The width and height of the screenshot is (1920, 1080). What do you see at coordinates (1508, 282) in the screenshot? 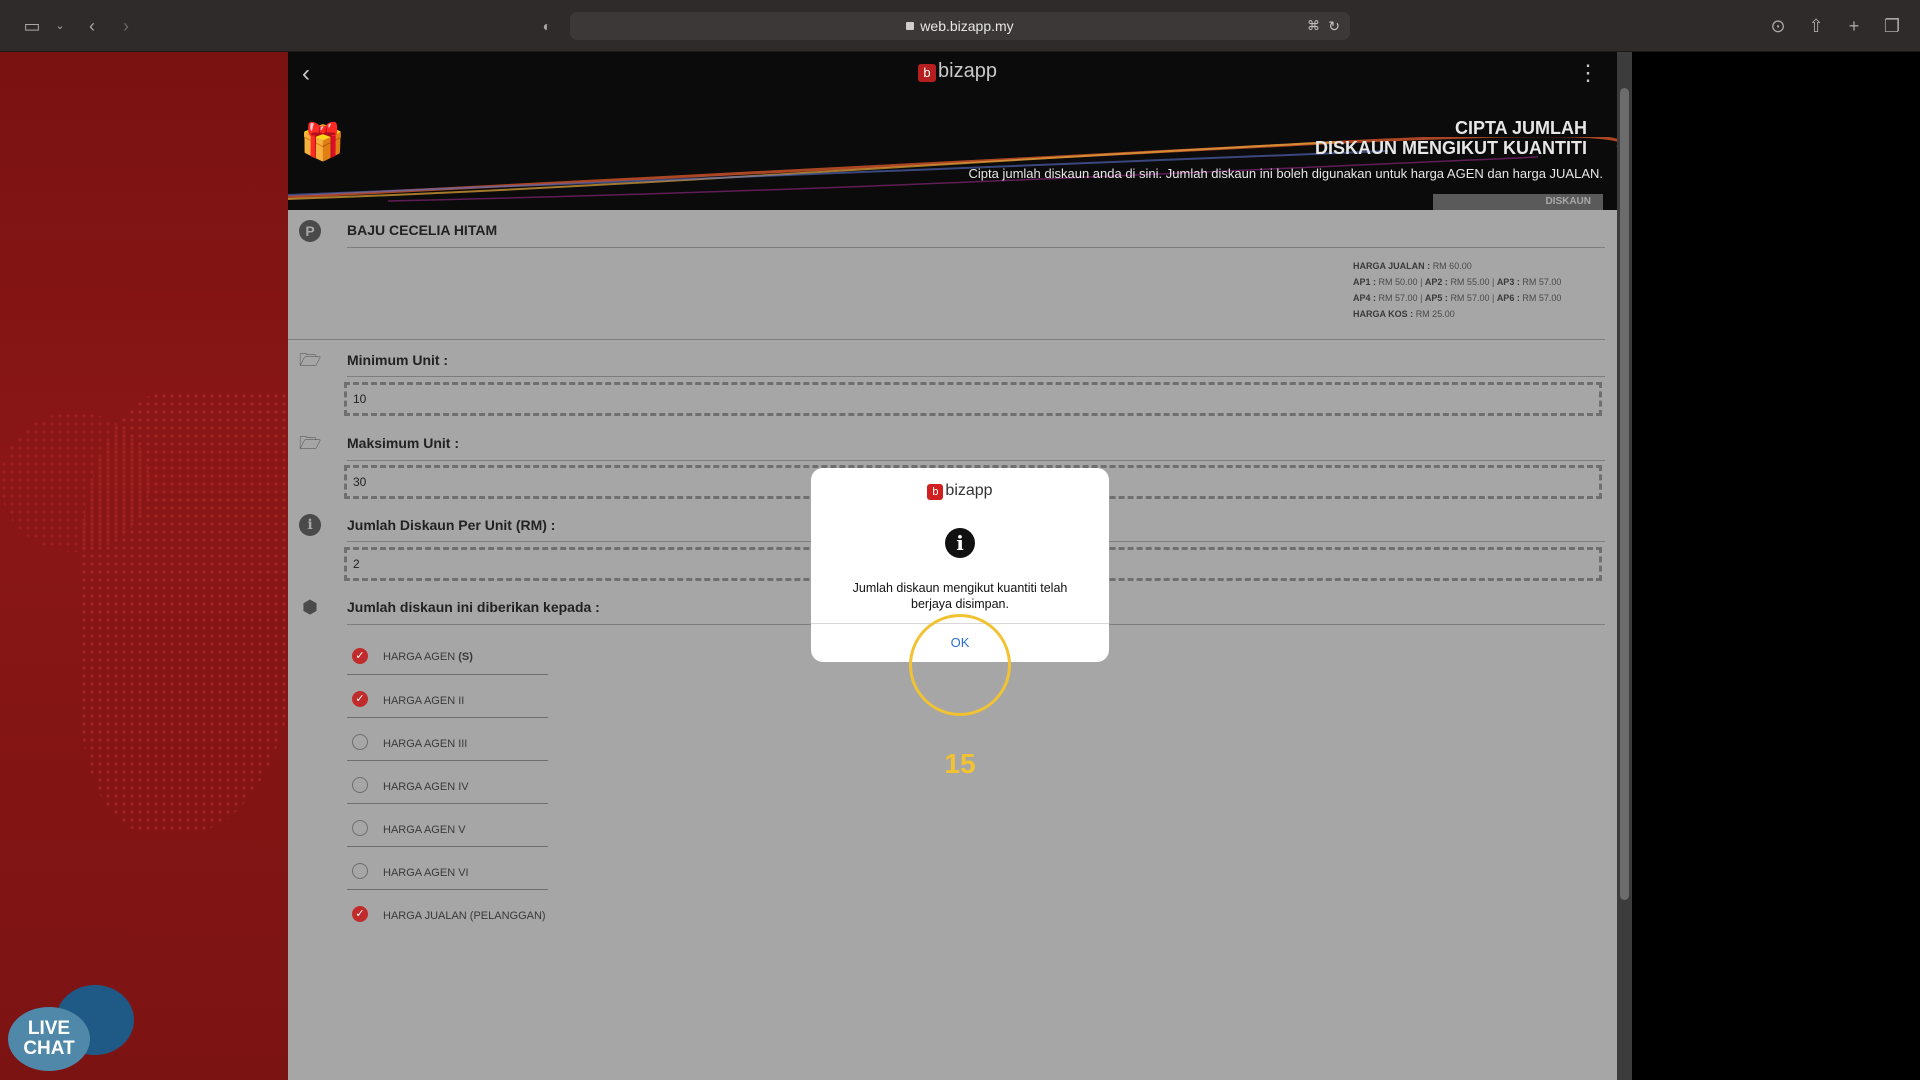
I see `price-label: AP3 :` at bounding box center [1508, 282].